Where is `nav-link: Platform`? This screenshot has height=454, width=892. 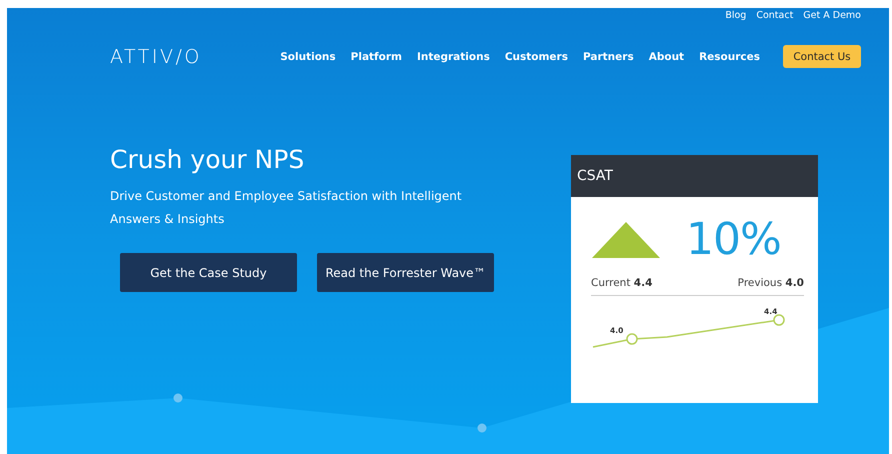 nav-link: Platform is located at coordinates (376, 56).